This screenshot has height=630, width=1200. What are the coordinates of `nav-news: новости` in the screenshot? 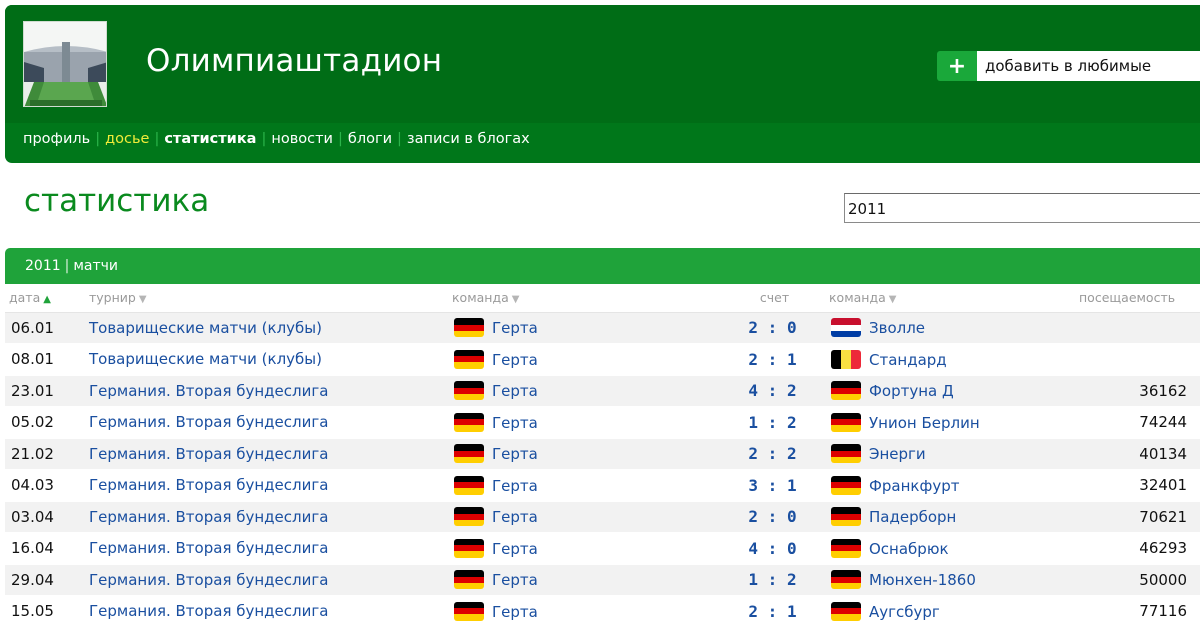 It's located at (302, 139).